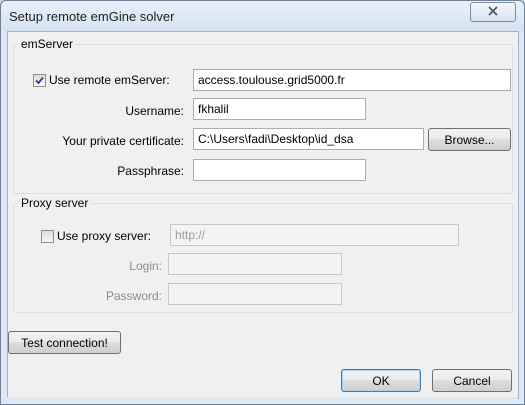 The image size is (525, 405). I want to click on use-proxy-server-label: Use proxy server:, so click(104, 236).